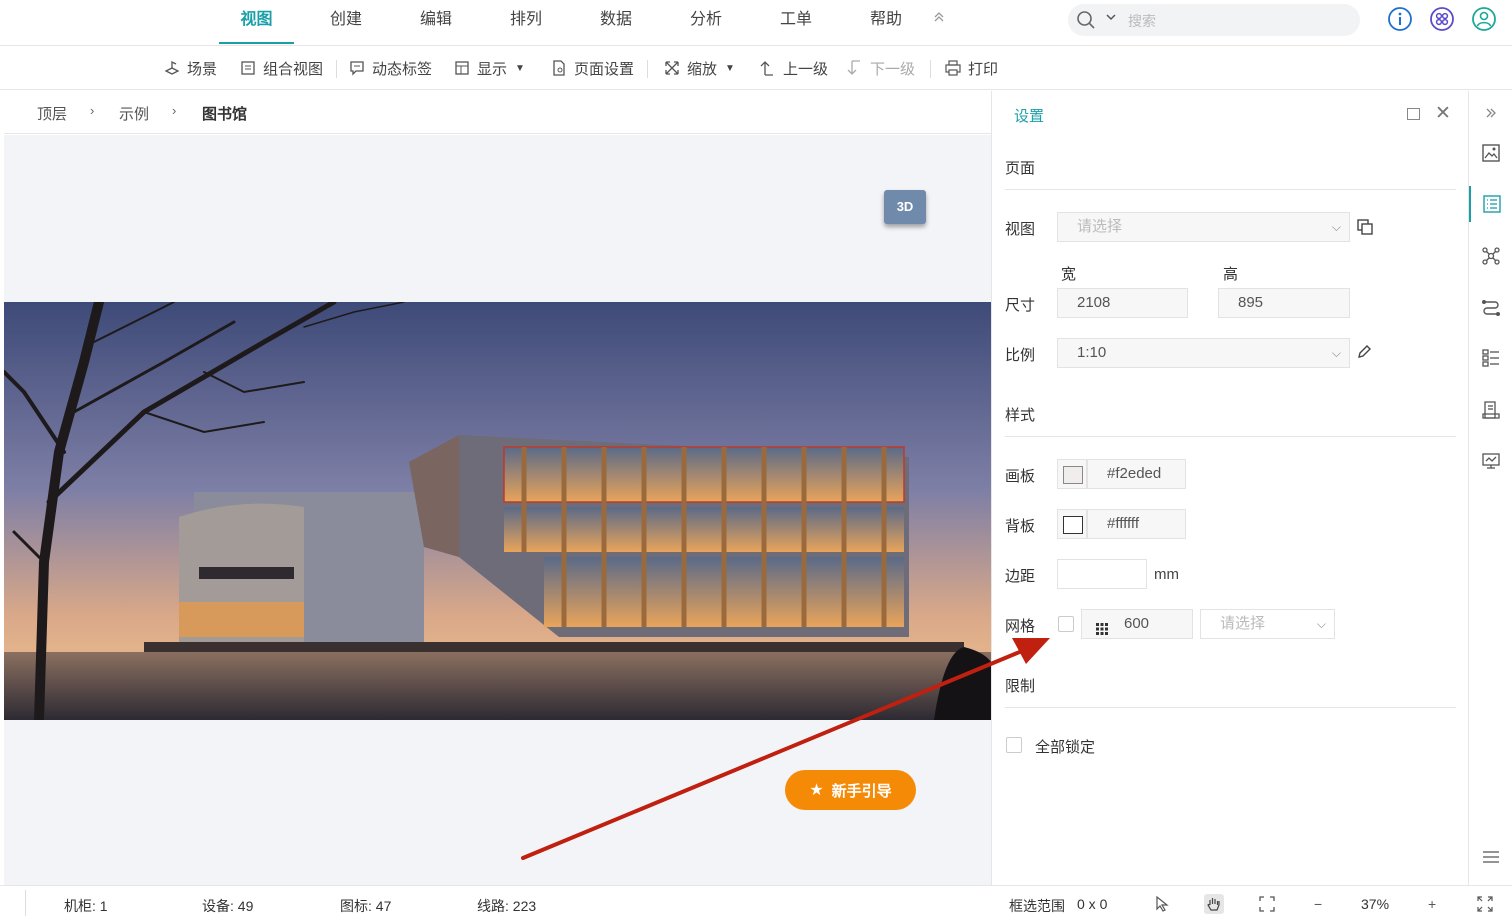 The height and width of the screenshot is (920, 1512). What do you see at coordinates (1092, 904) in the screenshot?
I see `select-range-value: 0 x 0` at bounding box center [1092, 904].